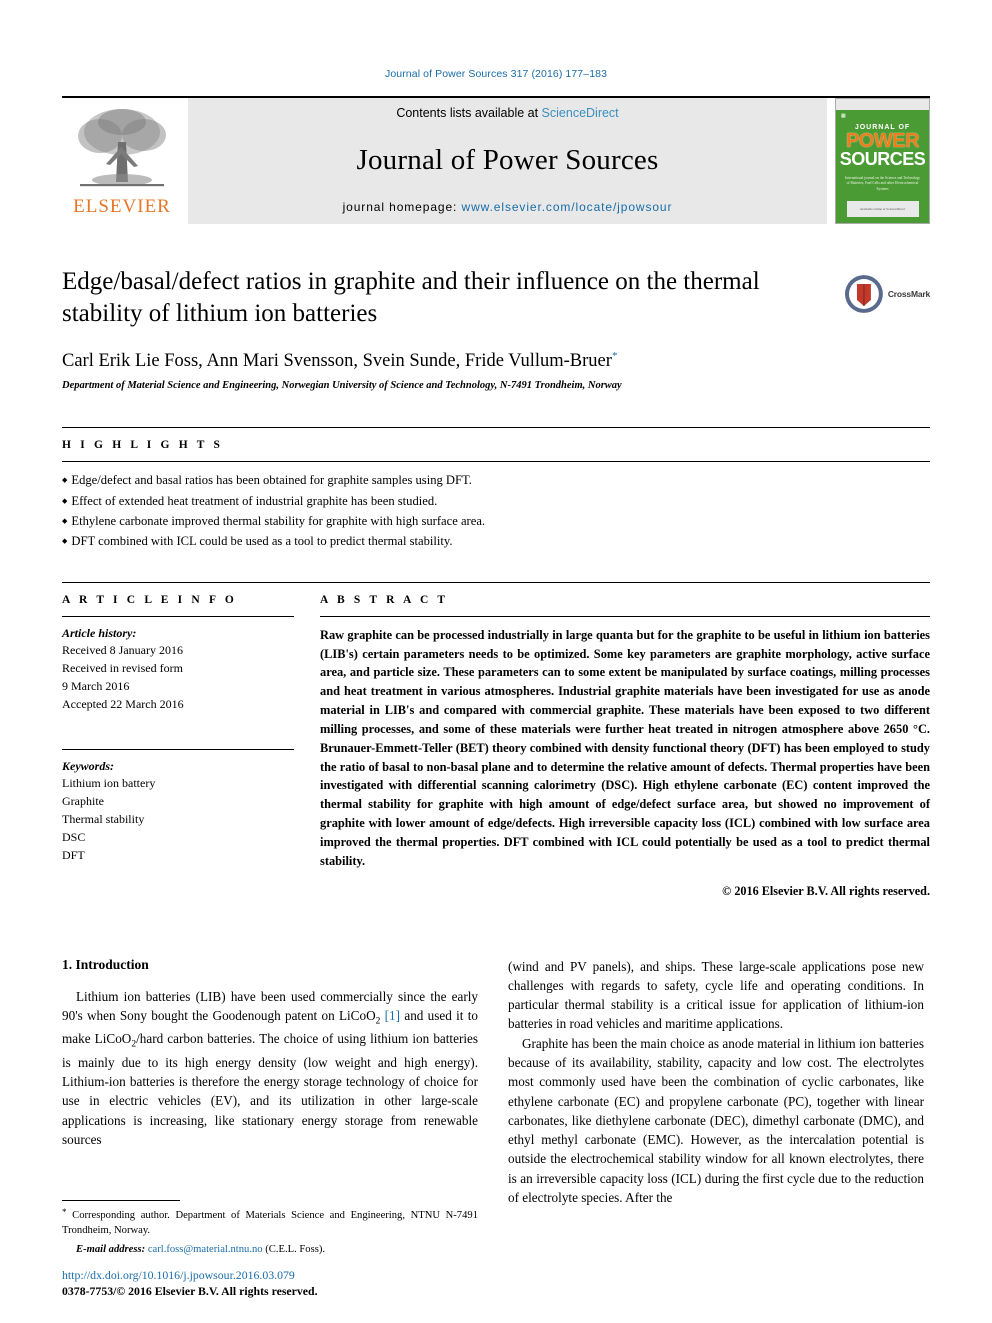 This screenshot has height=1323, width=992. What do you see at coordinates (496, 462) in the screenshot?
I see `highlights-divider` at bounding box center [496, 462].